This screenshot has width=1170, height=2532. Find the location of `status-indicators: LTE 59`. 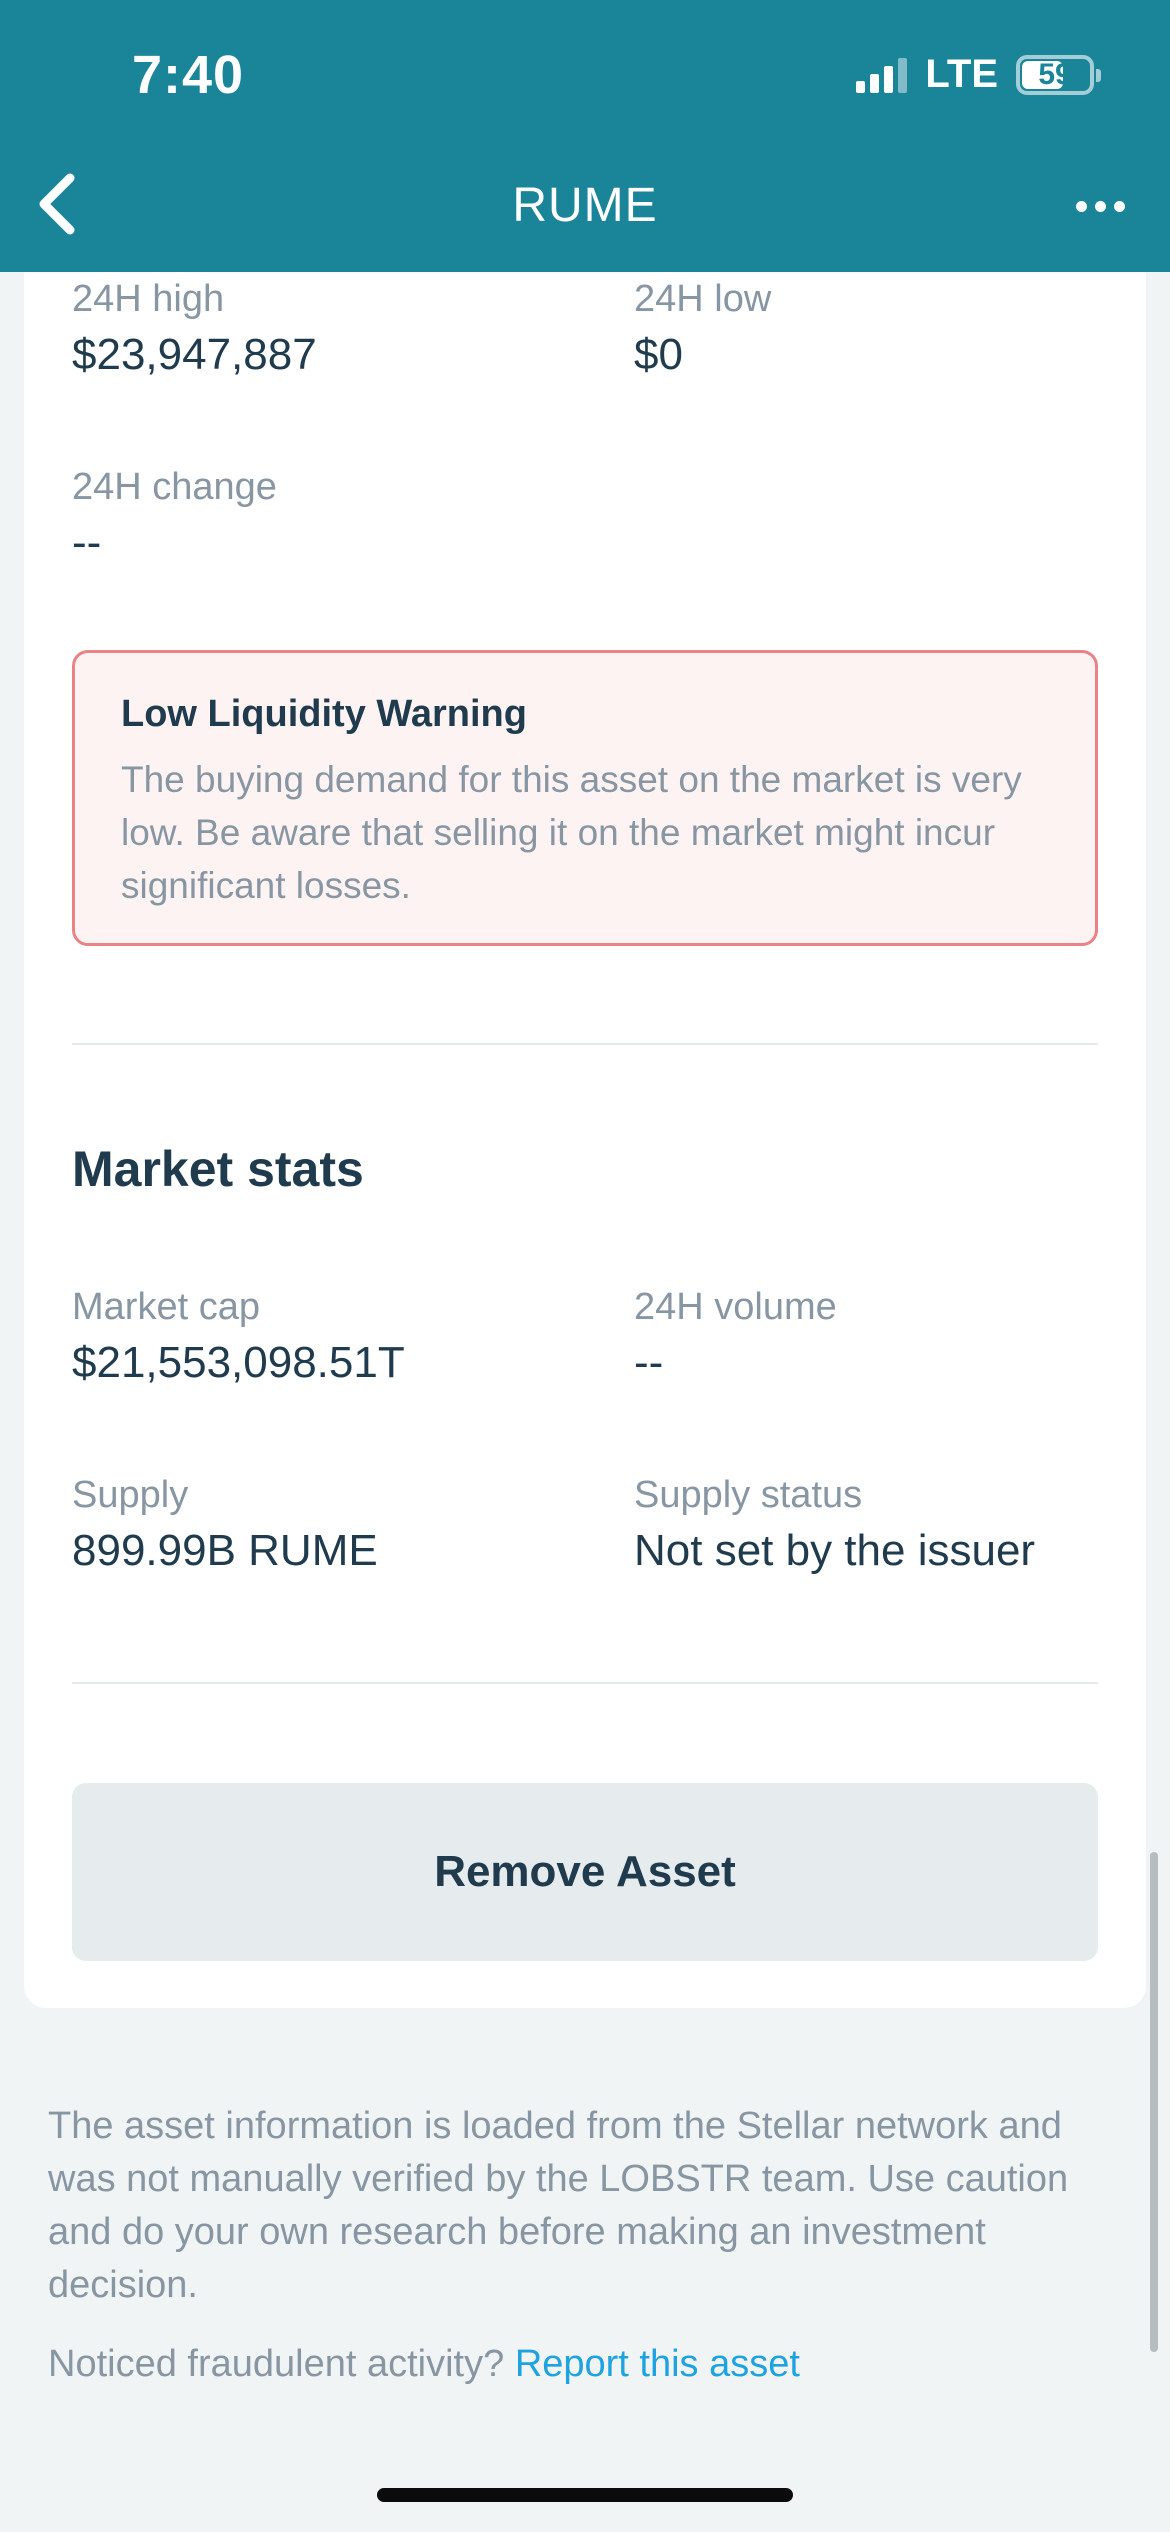

status-indicators: LTE 59 is located at coordinates (978, 74).